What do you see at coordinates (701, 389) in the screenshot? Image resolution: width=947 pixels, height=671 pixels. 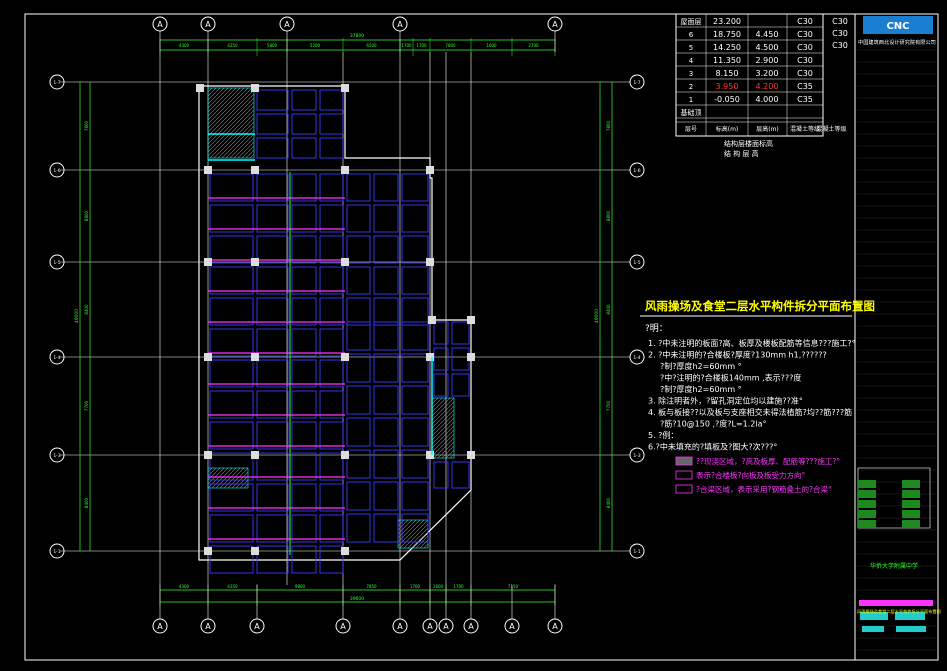 I see `note-line: ?制?厚度h2=60mm °` at bounding box center [701, 389].